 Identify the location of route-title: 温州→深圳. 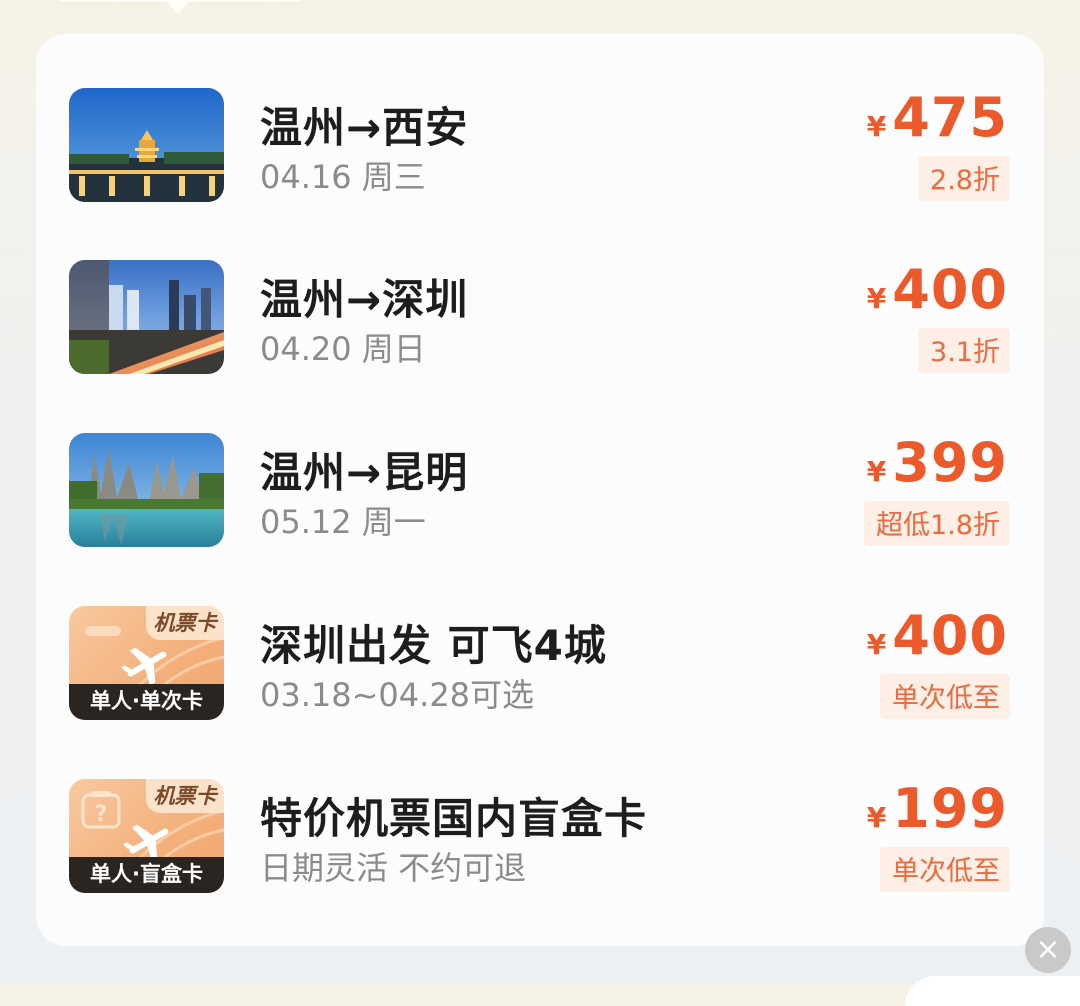
(364, 299).